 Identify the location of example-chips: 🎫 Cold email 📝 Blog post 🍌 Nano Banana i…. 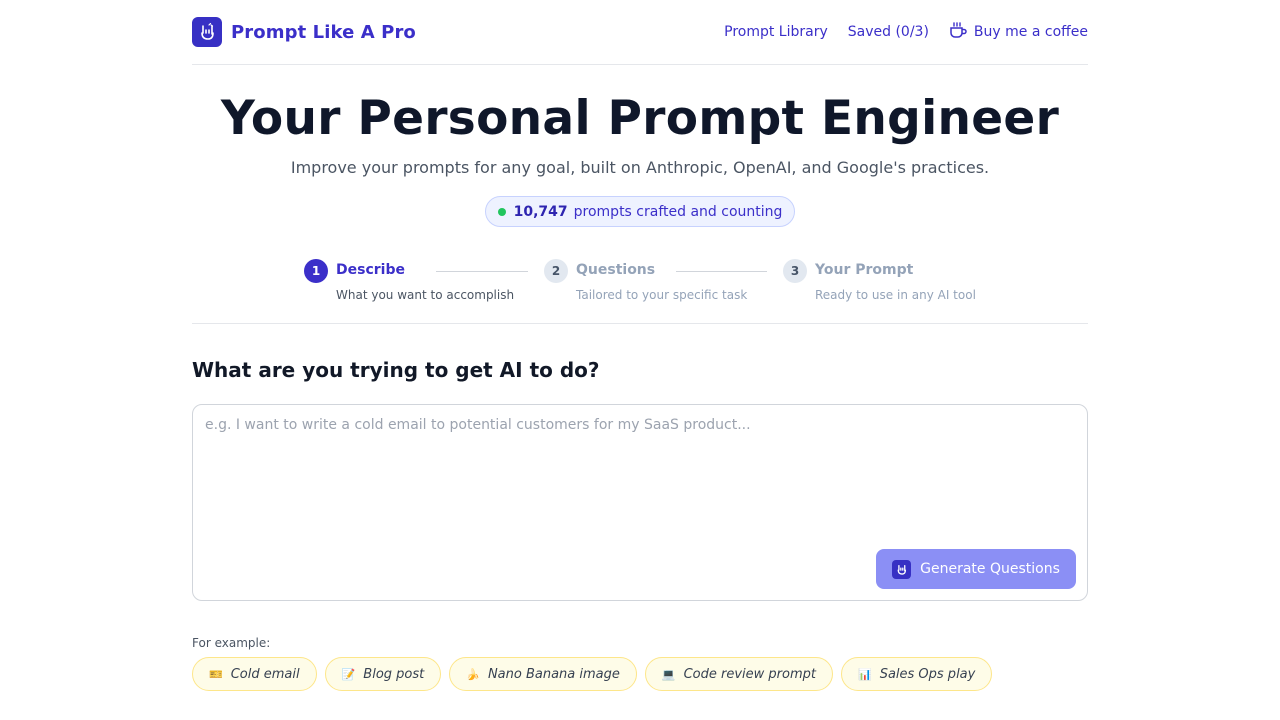
(592, 674).